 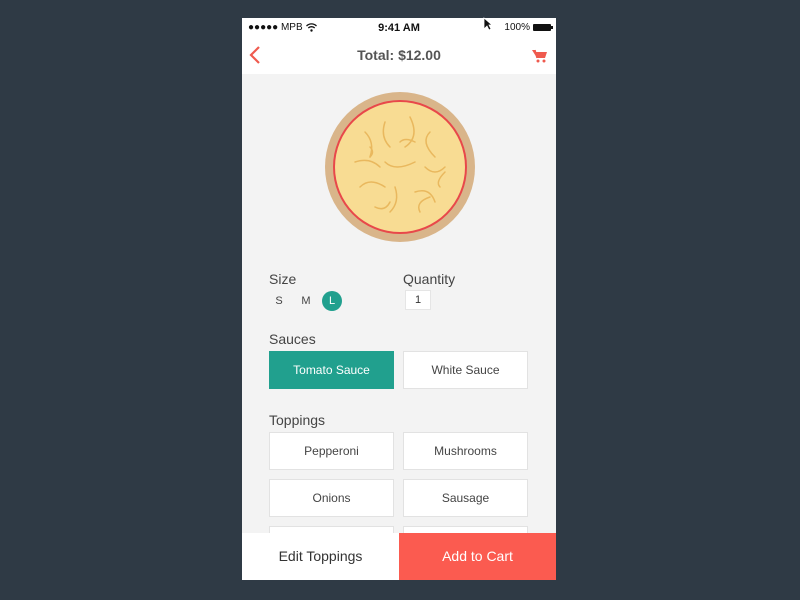 What do you see at coordinates (399, 28) in the screenshot?
I see `status-bar: ●●●●● MPB 9:41 AM 100%` at bounding box center [399, 28].